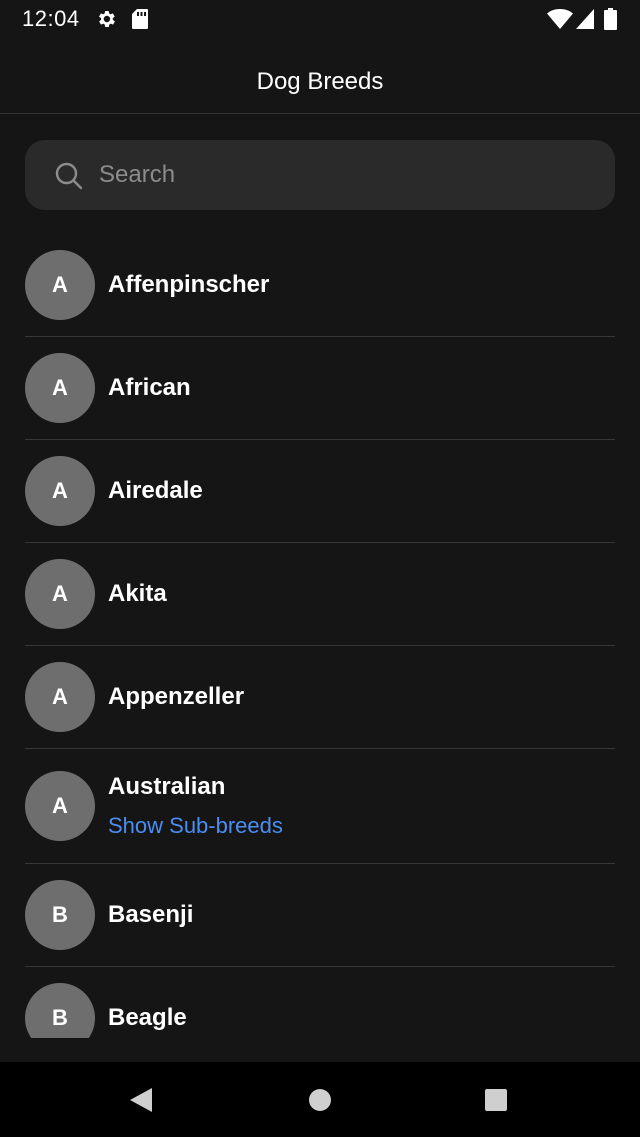 The width and height of the screenshot is (640, 1137). What do you see at coordinates (155, 490) in the screenshot?
I see `breed-name: Airedale` at bounding box center [155, 490].